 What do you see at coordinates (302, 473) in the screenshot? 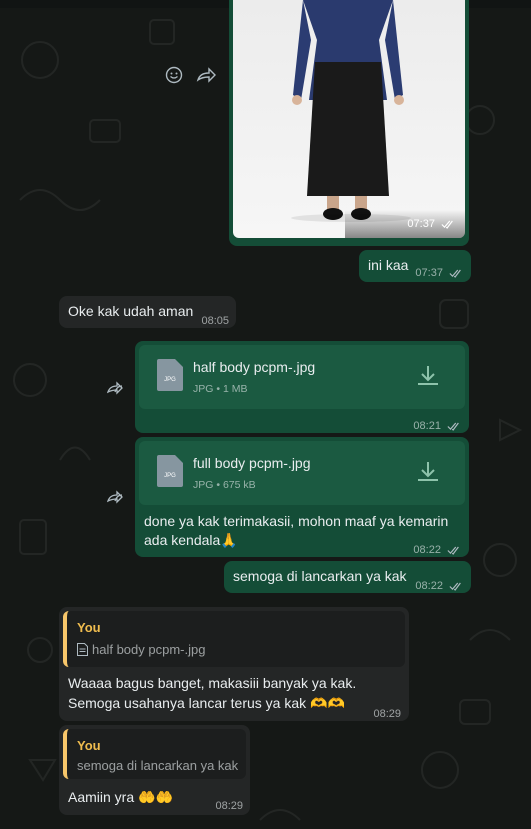
I see `document-card: JPG full body pcpm-.jpg JPG • 675 kB` at bounding box center [302, 473].